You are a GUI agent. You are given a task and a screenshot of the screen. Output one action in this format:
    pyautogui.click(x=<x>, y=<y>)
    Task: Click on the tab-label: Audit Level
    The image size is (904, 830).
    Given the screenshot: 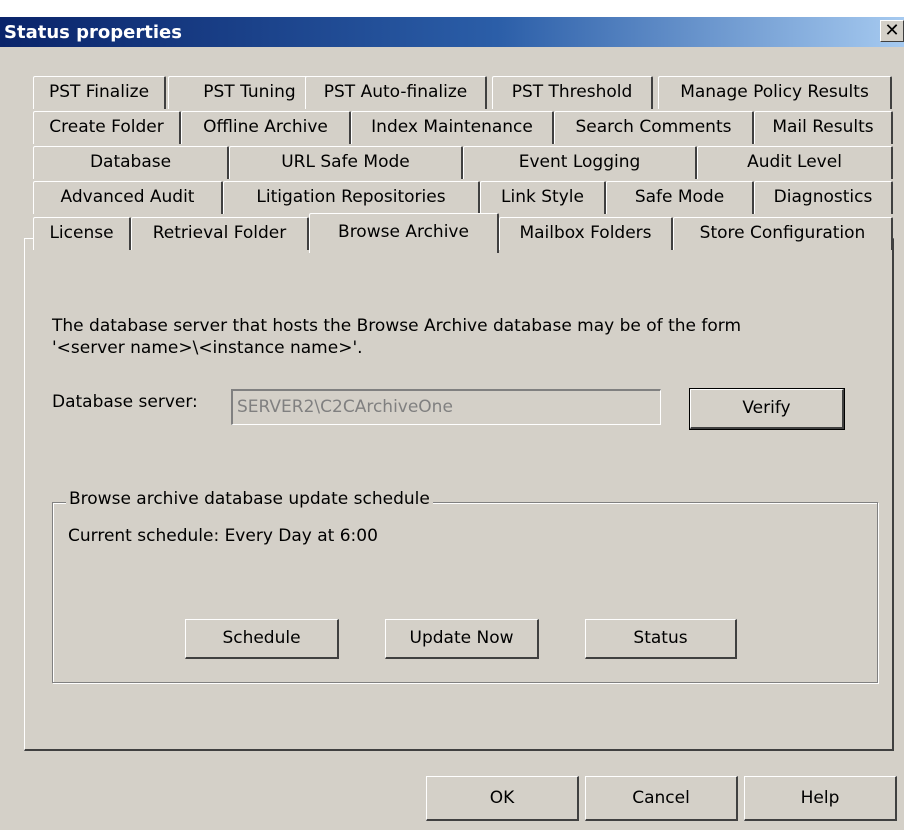 What is the action you would take?
    pyautogui.click(x=794, y=162)
    